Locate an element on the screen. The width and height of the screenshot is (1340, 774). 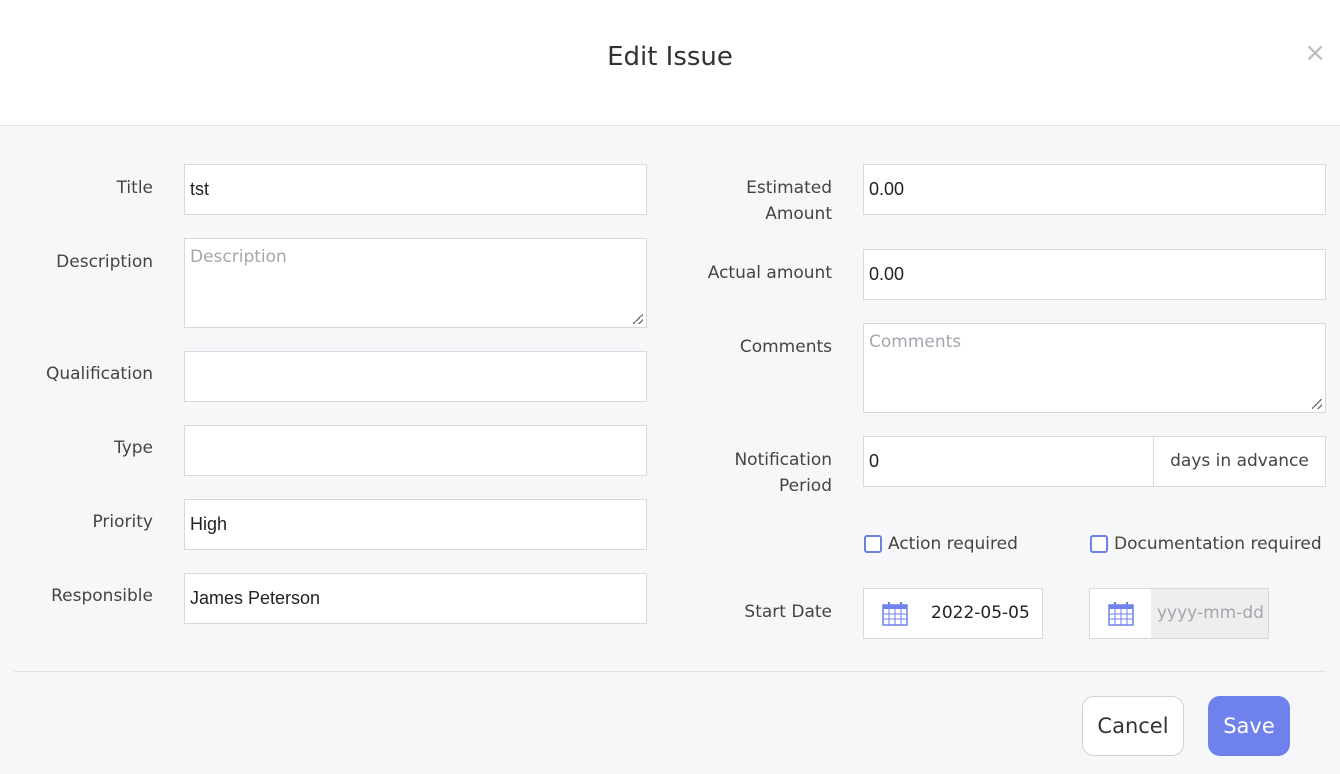
action-required-label: Action required is located at coordinates (953, 544).